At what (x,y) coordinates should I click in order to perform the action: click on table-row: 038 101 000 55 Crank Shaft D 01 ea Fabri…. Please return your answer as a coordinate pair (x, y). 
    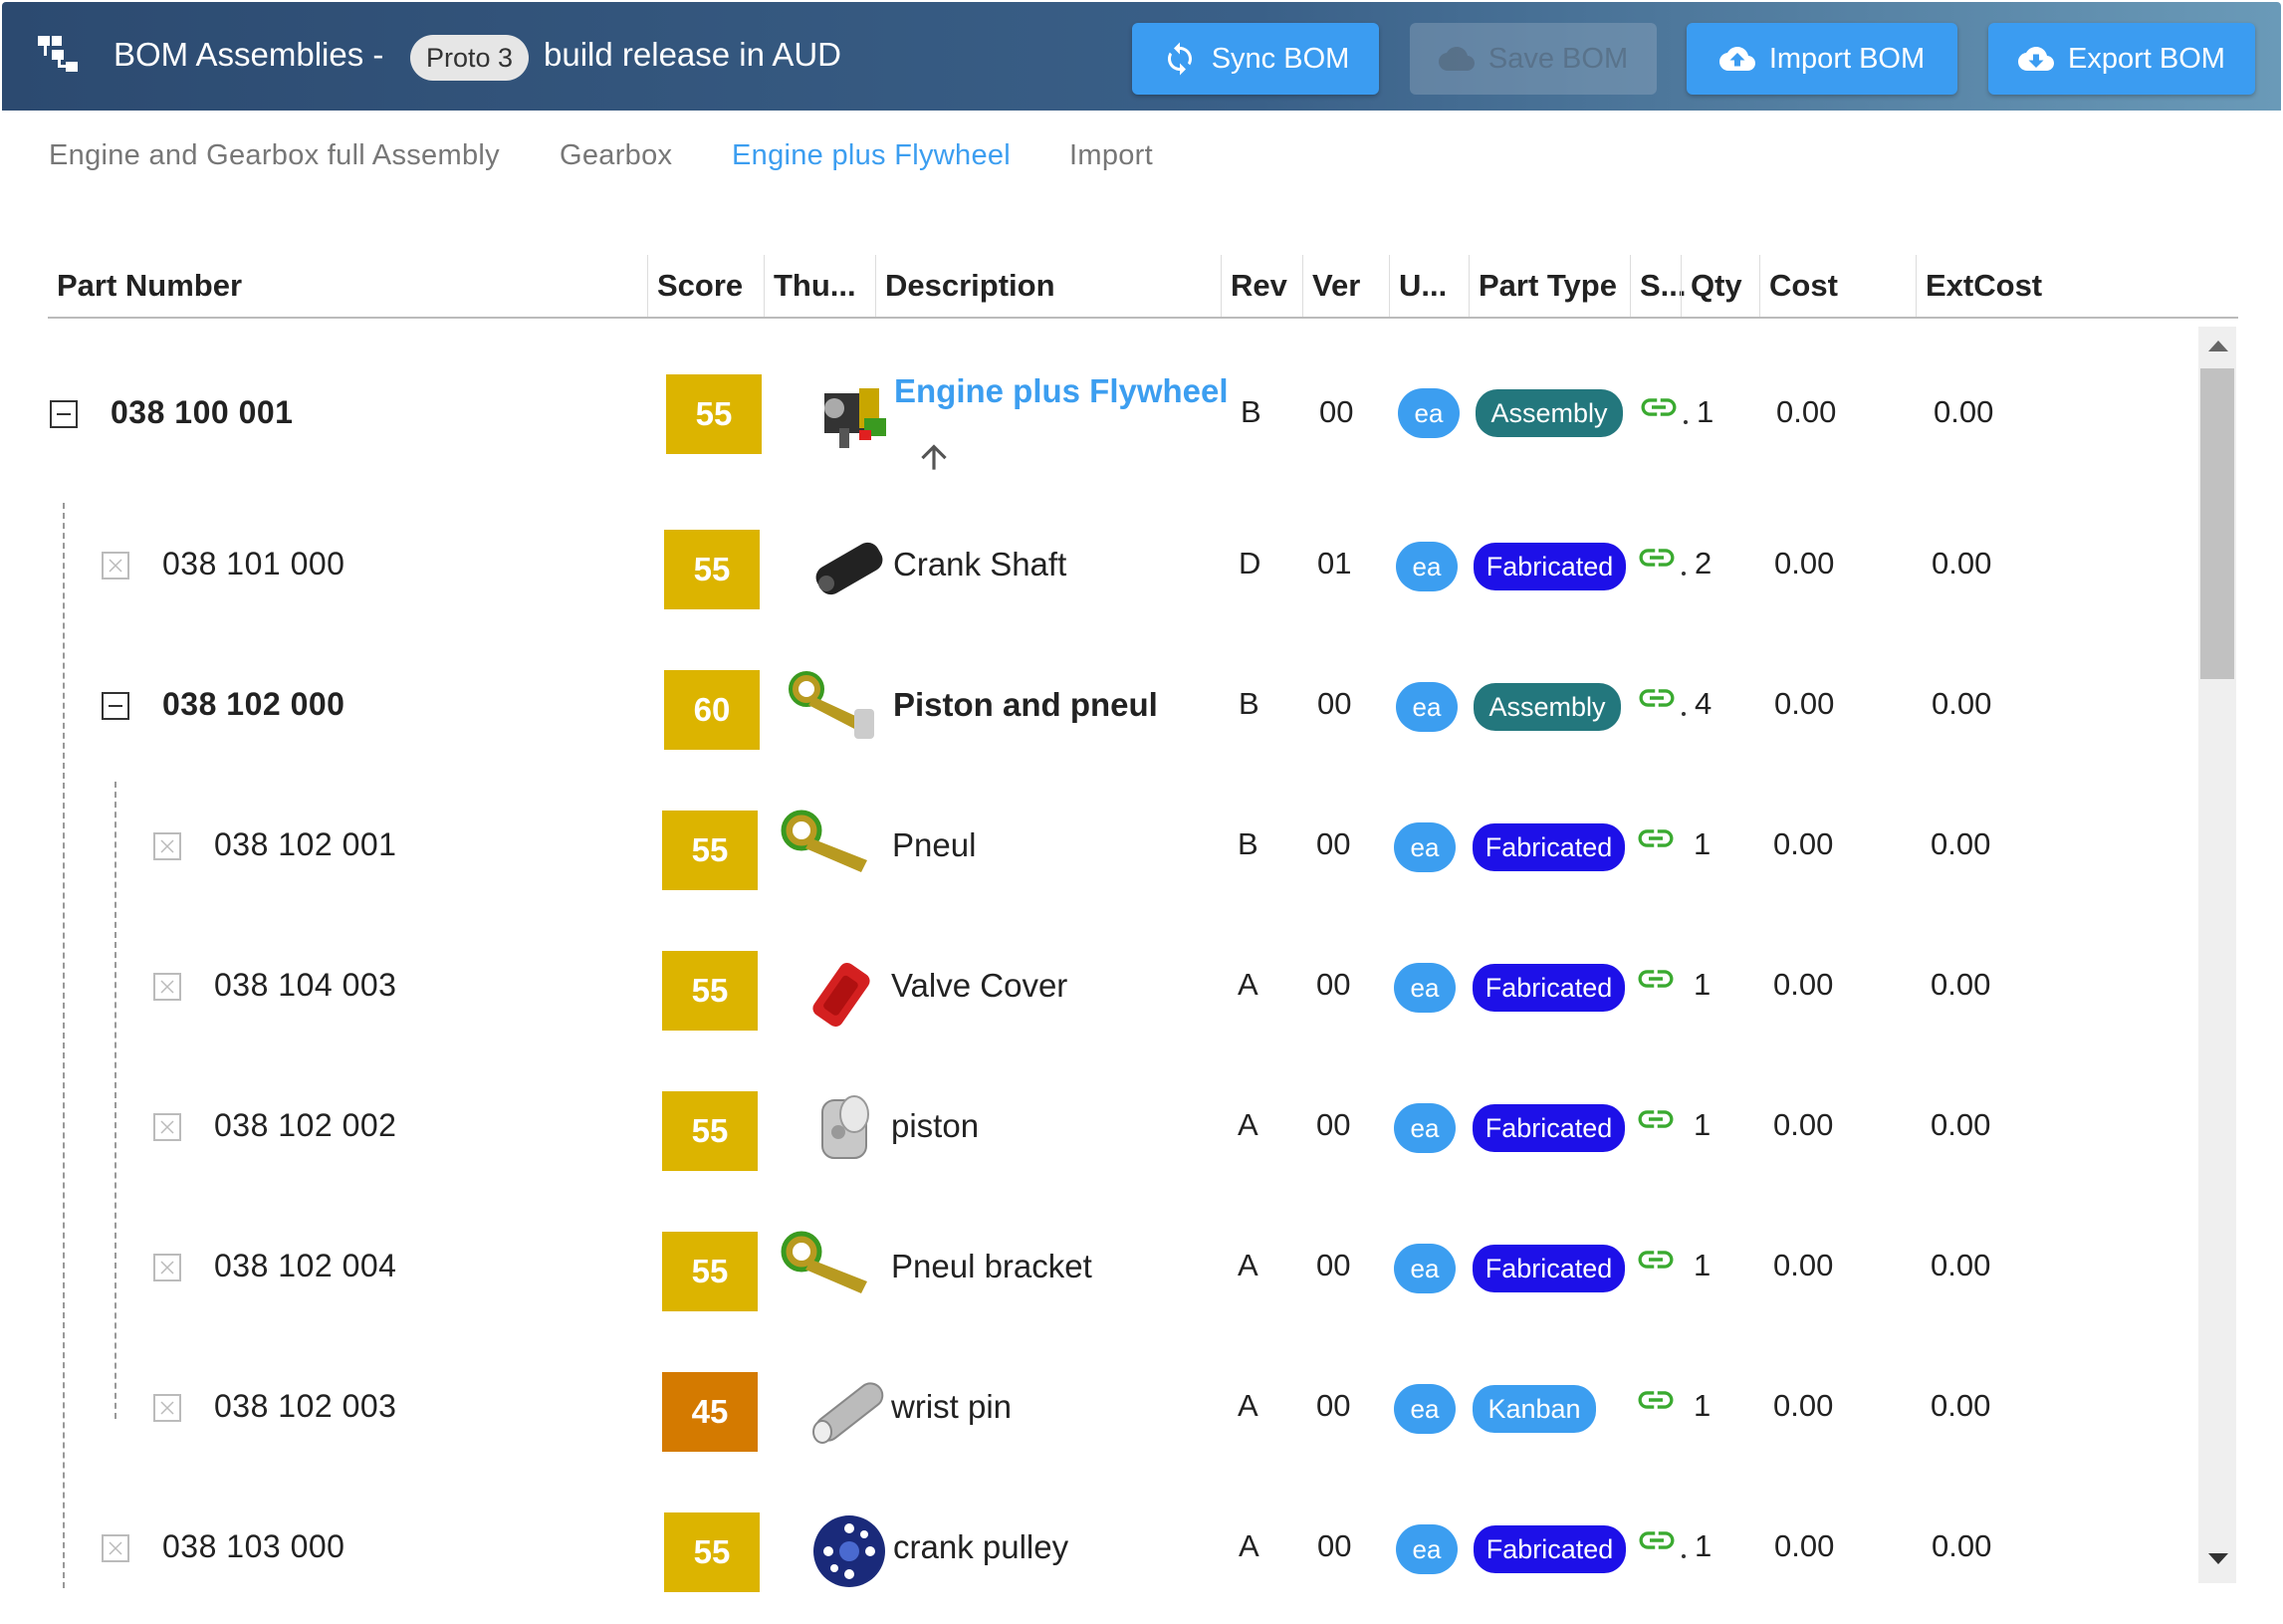
    Looking at the image, I should click on (1095, 571).